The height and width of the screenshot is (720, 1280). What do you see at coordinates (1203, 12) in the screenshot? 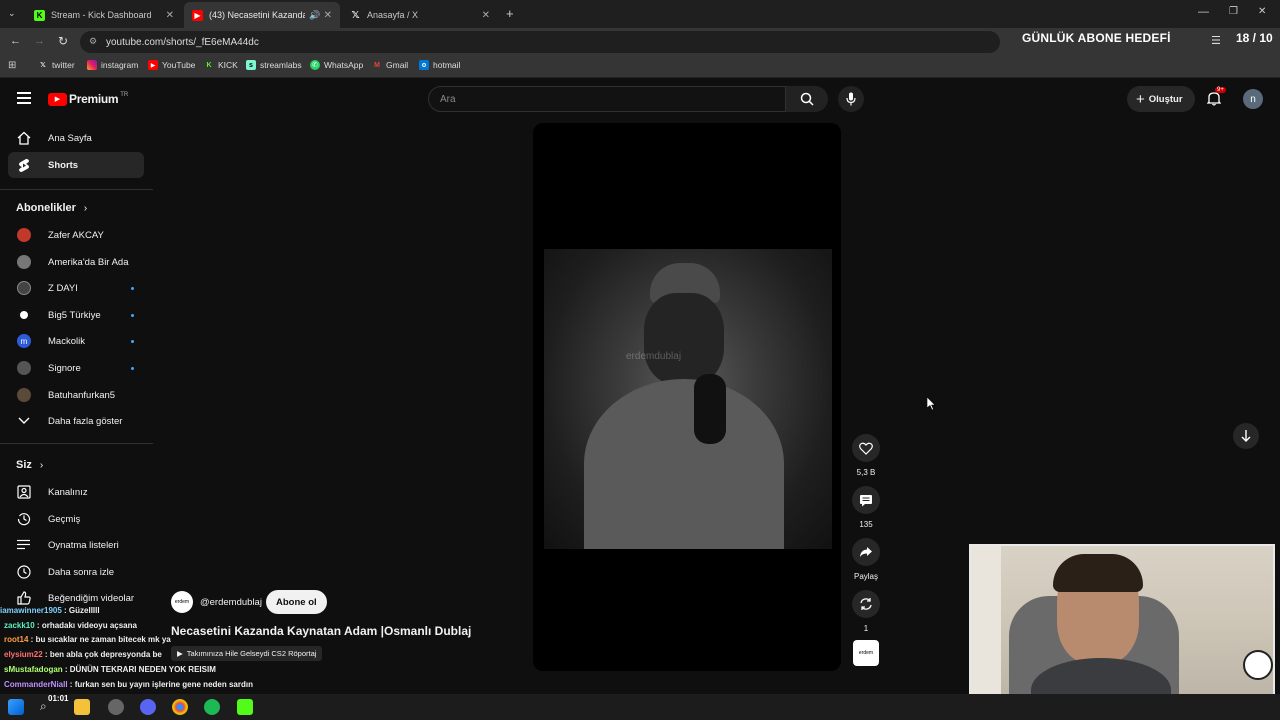
I see `minimize-icon: —` at bounding box center [1203, 12].